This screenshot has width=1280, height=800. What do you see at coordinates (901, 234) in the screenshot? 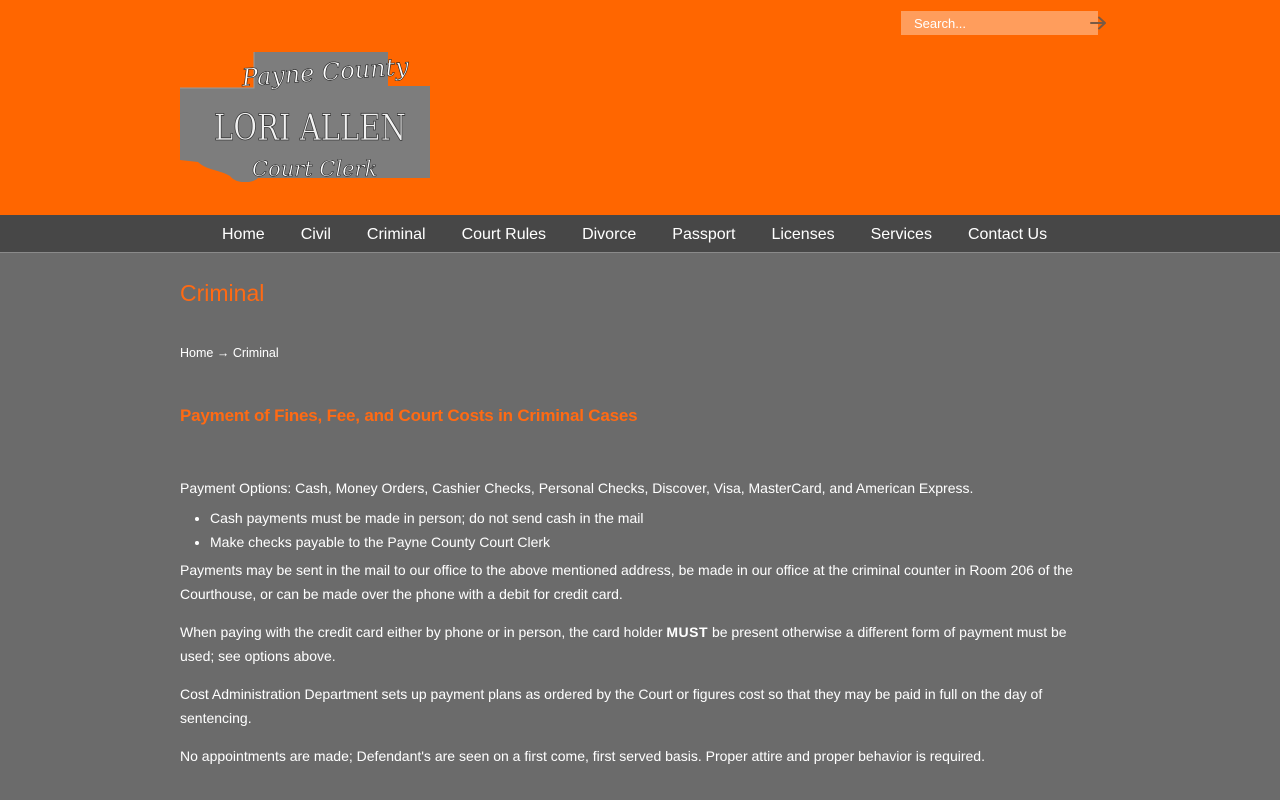
I see `nav-item-services: Services` at bounding box center [901, 234].